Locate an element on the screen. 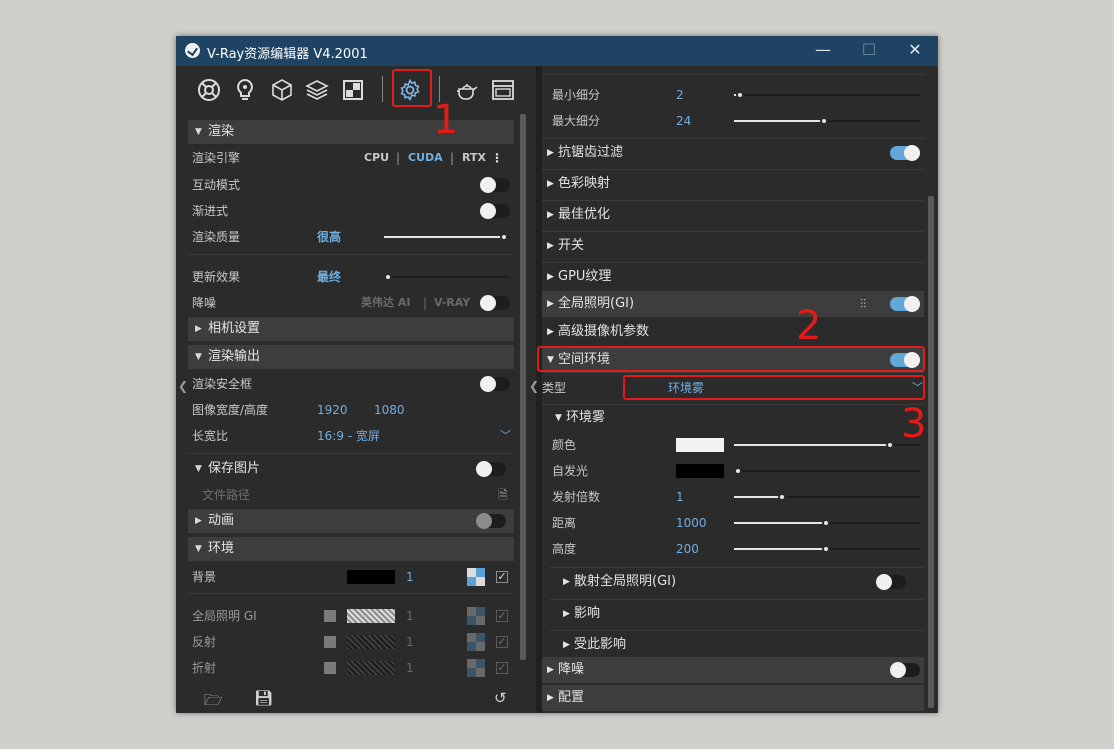  background-checkbox: ✓ is located at coordinates (502, 577).